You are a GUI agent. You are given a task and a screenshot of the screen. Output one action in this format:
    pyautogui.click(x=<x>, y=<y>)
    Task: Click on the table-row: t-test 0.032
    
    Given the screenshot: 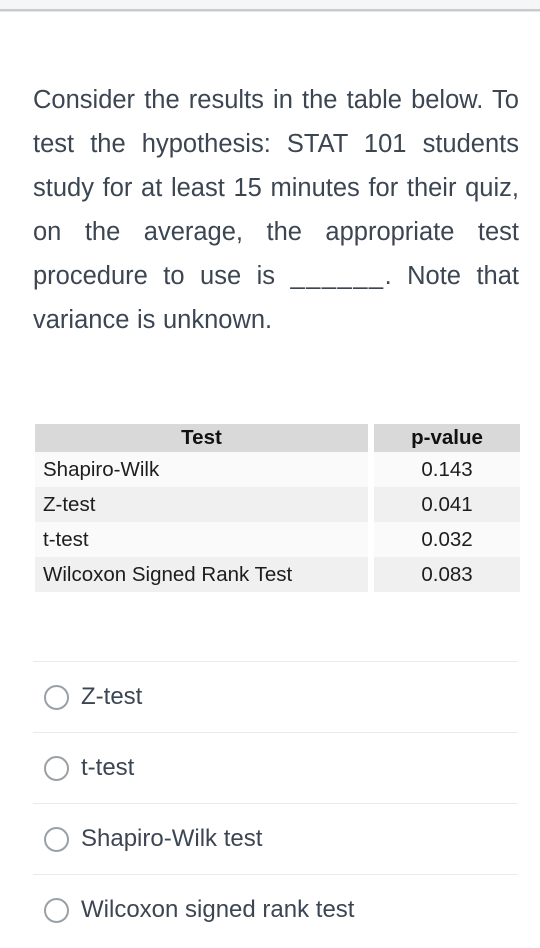 What is the action you would take?
    pyautogui.click(x=277, y=539)
    